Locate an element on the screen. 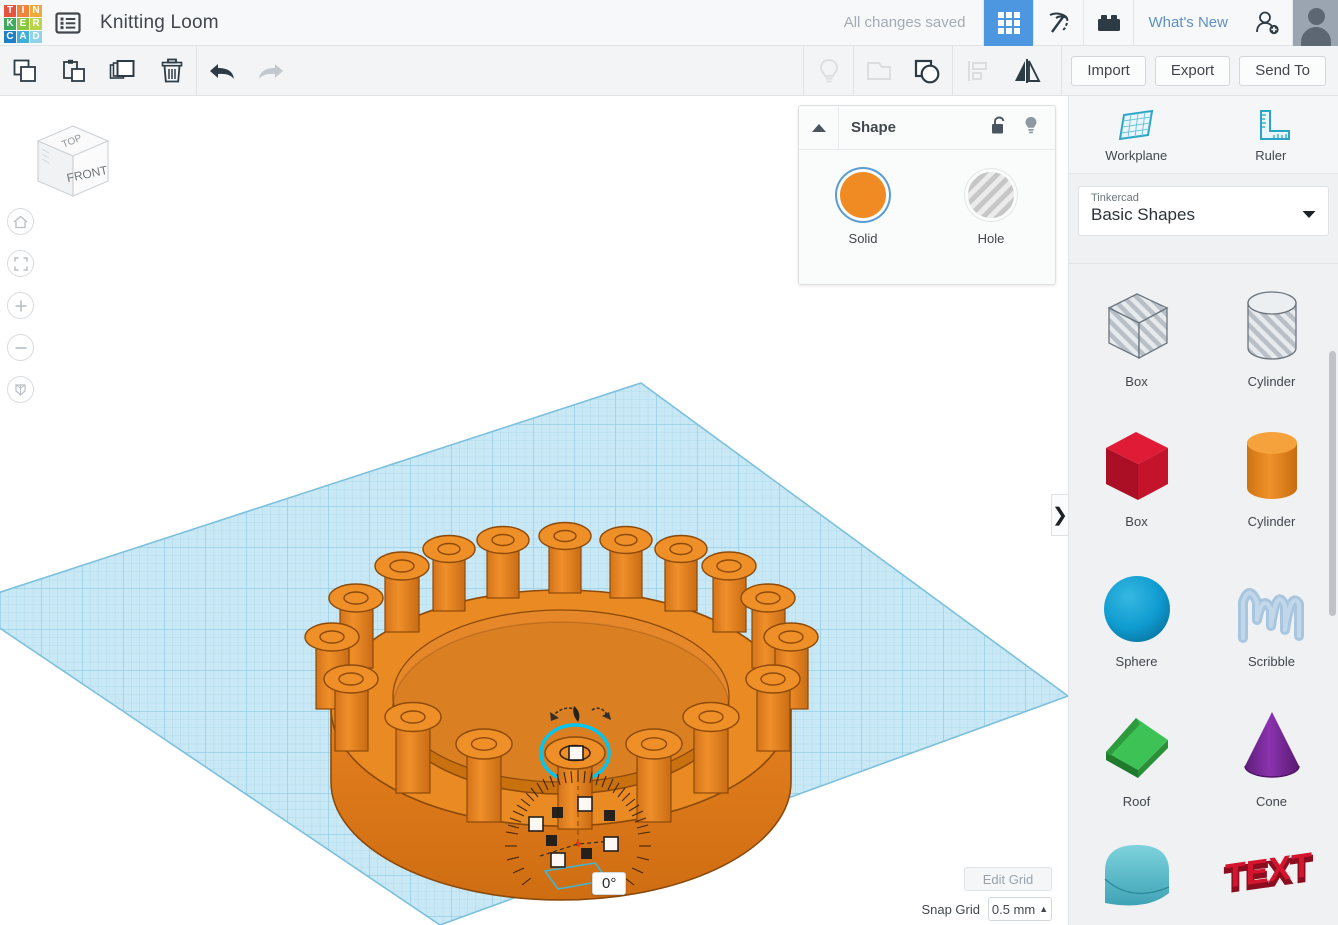 Image resolution: width=1338 pixels, height=925 pixels. edit-toolbar: Import Export Send To is located at coordinates (669, 71).